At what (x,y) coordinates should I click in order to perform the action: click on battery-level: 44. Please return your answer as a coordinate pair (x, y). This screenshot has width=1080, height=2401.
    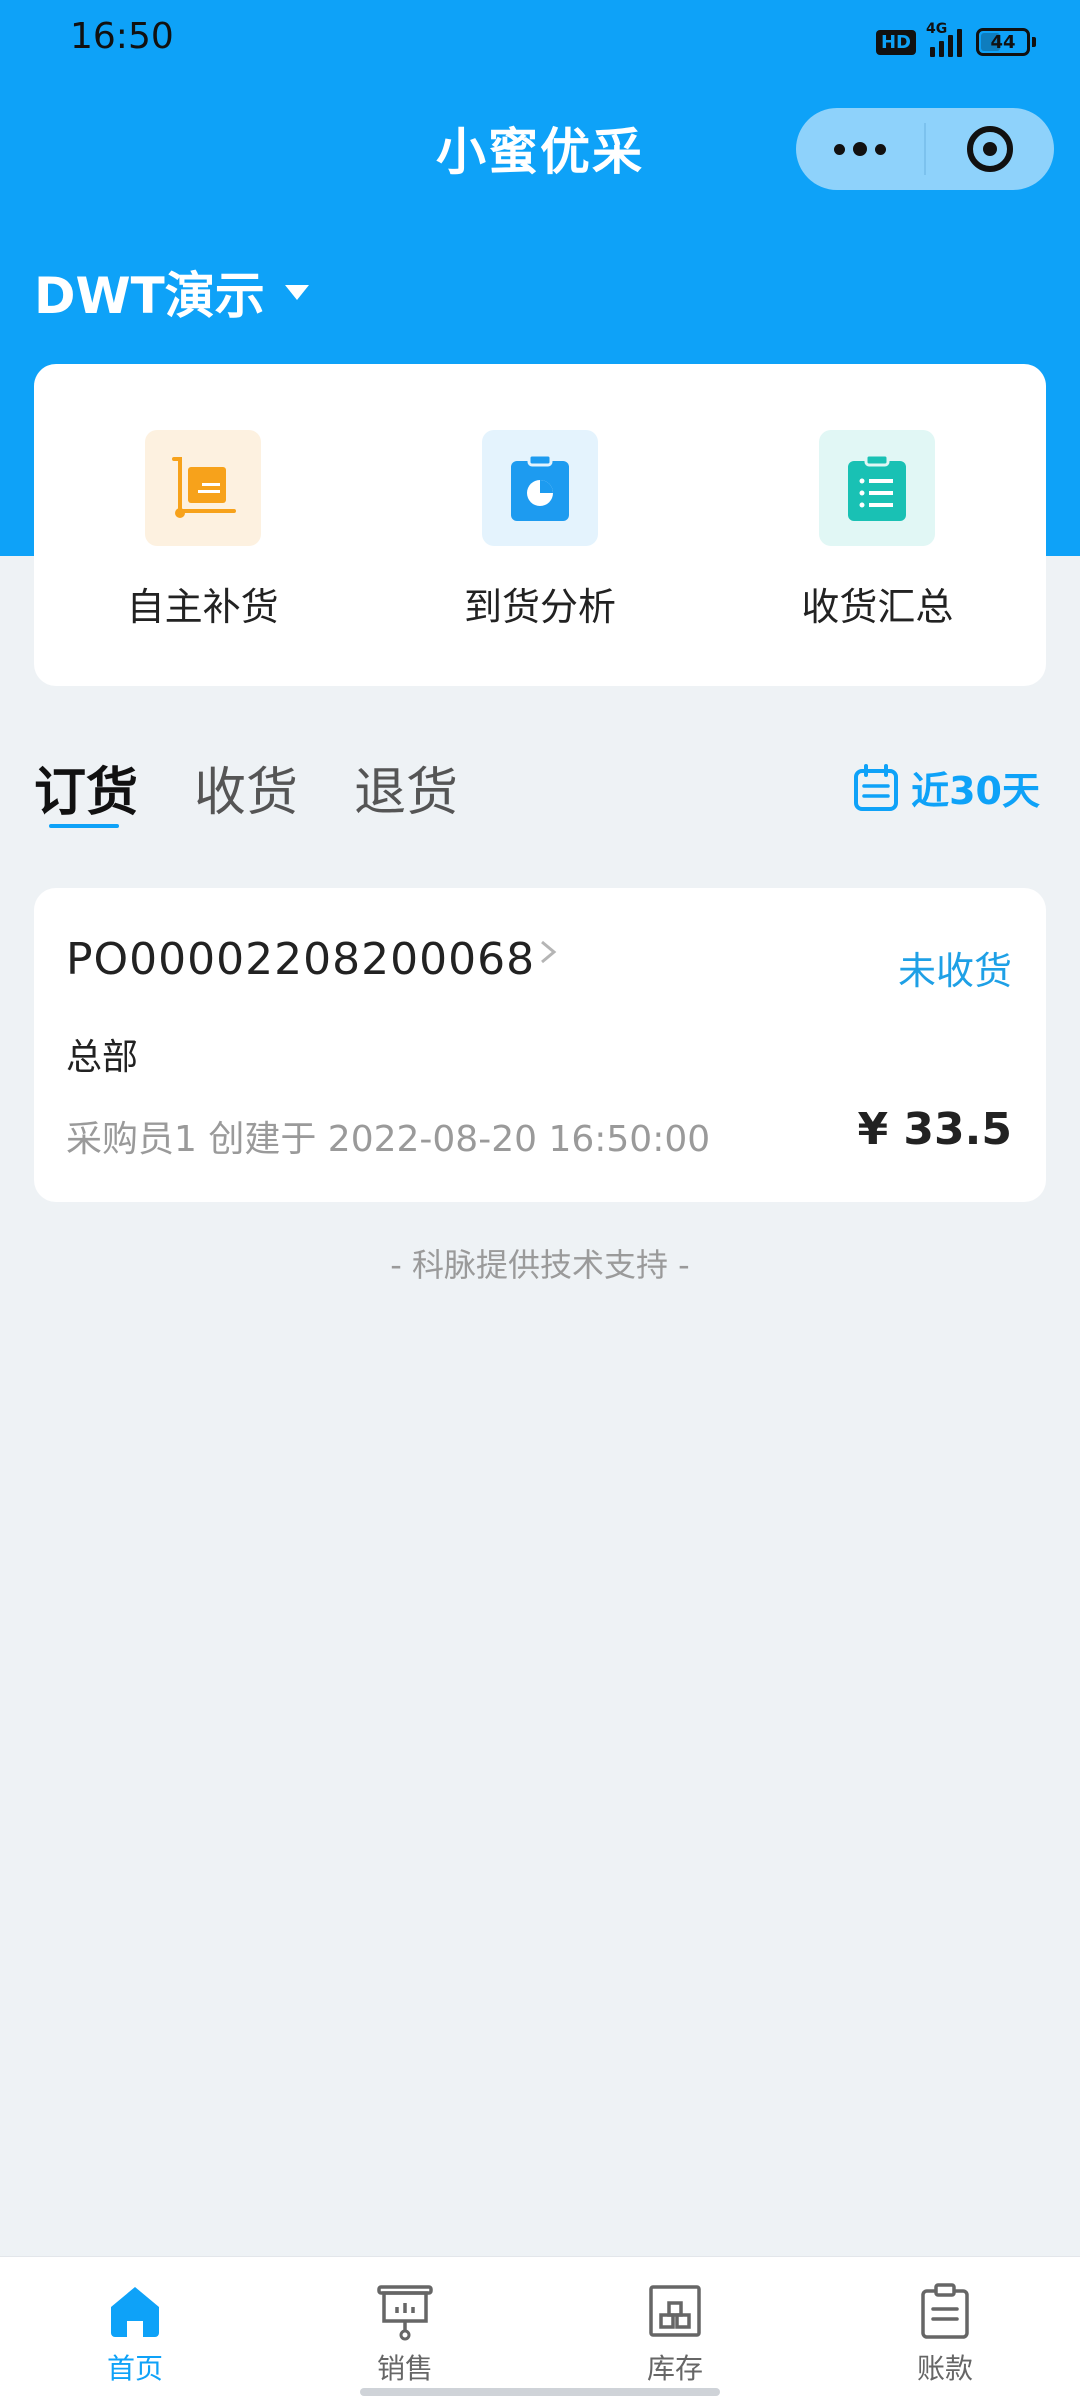
    Looking at the image, I should click on (1003, 42).